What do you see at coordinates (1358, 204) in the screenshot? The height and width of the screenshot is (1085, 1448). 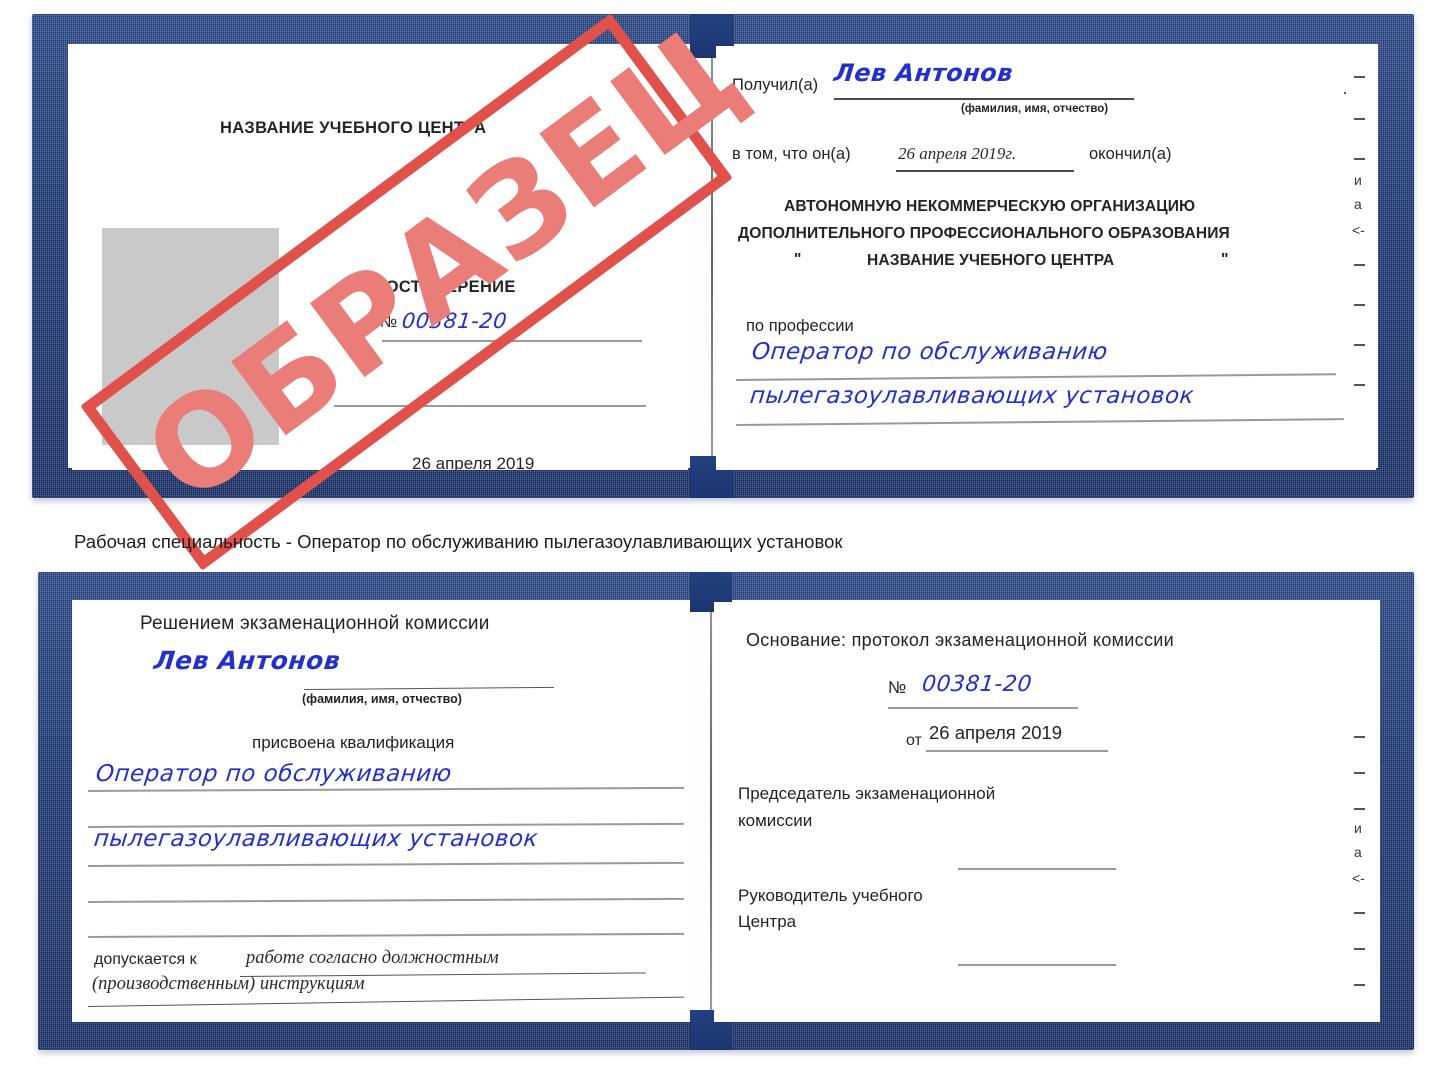 I see `sliver-glyph-2: а` at bounding box center [1358, 204].